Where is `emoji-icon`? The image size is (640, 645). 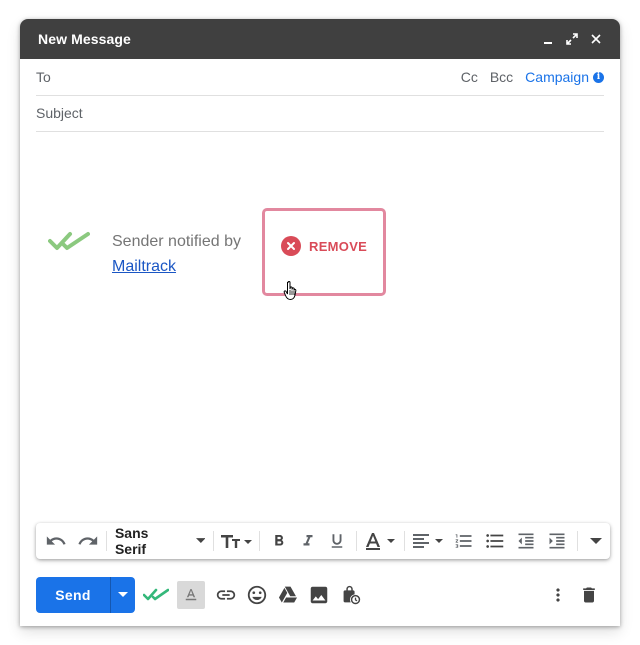
emoji-icon is located at coordinates (257, 595).